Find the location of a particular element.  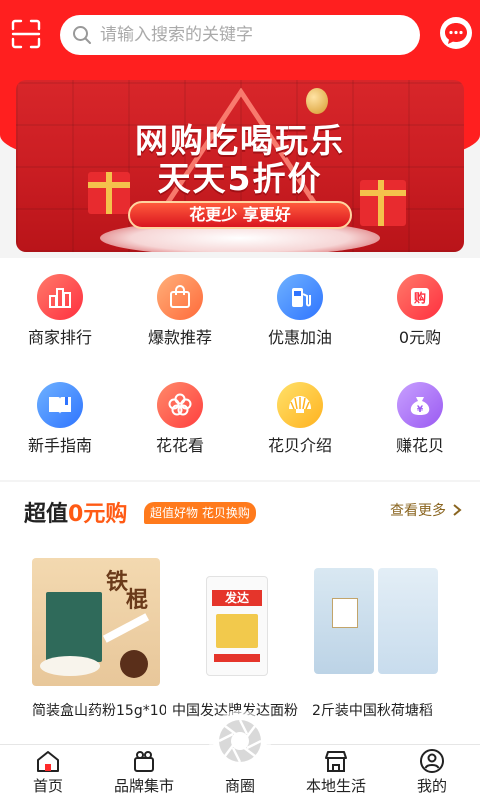

scan-button is located at coordinates (26, 34).